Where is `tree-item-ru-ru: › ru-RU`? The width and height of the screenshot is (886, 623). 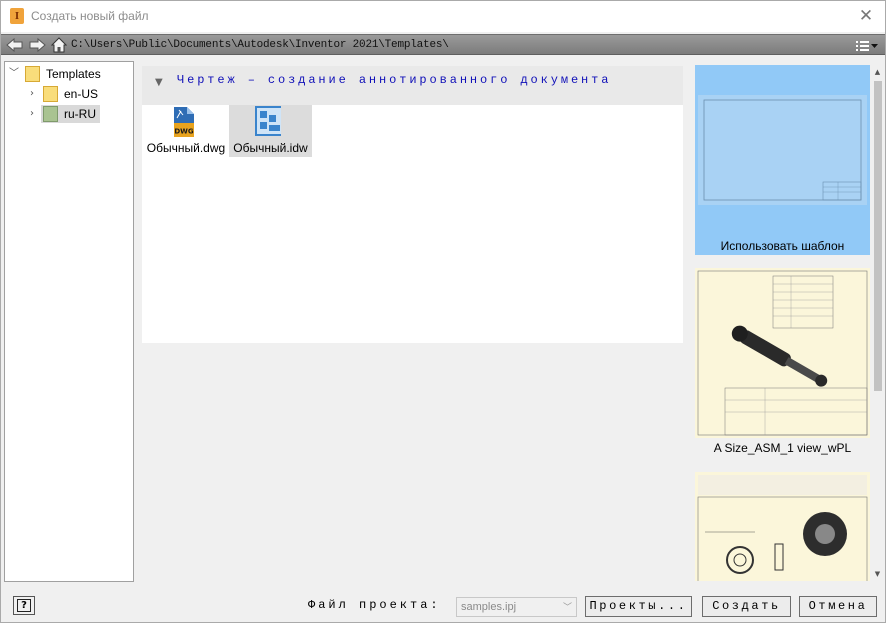
tree-item-ru-ru: › ru-RU is located at coordinates (63, 113).